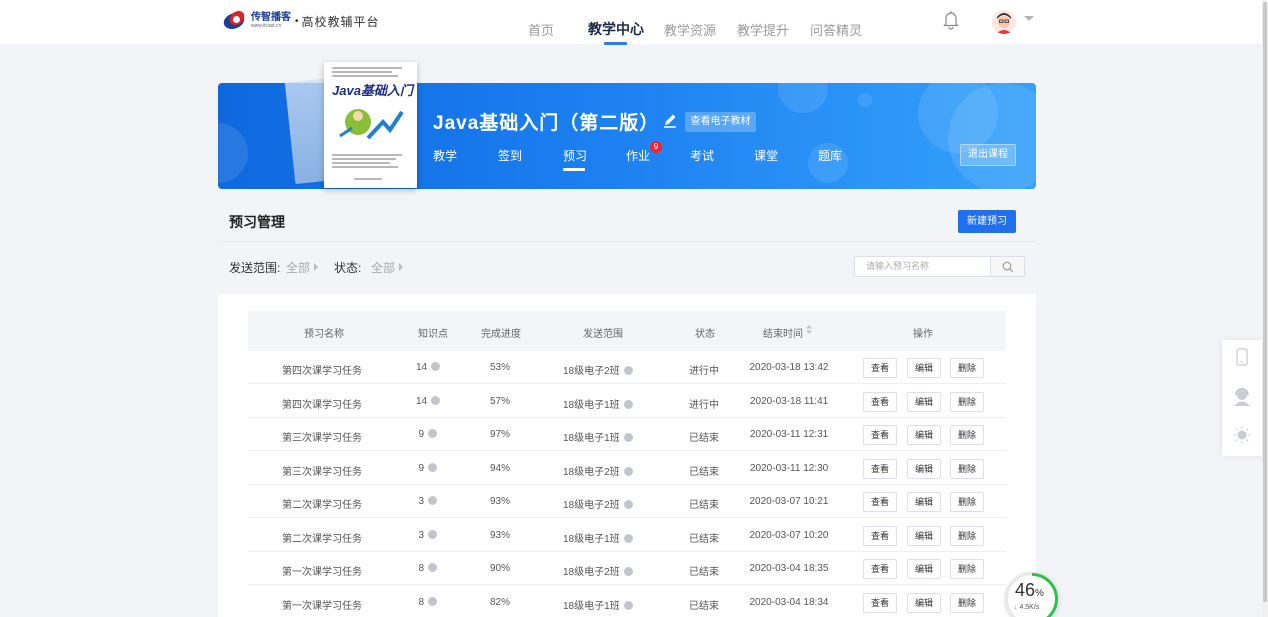  What do you see at coordinates (656, 147) in the screenshot?
I see `homework-badge: 9` at bounding box center [656, 147].